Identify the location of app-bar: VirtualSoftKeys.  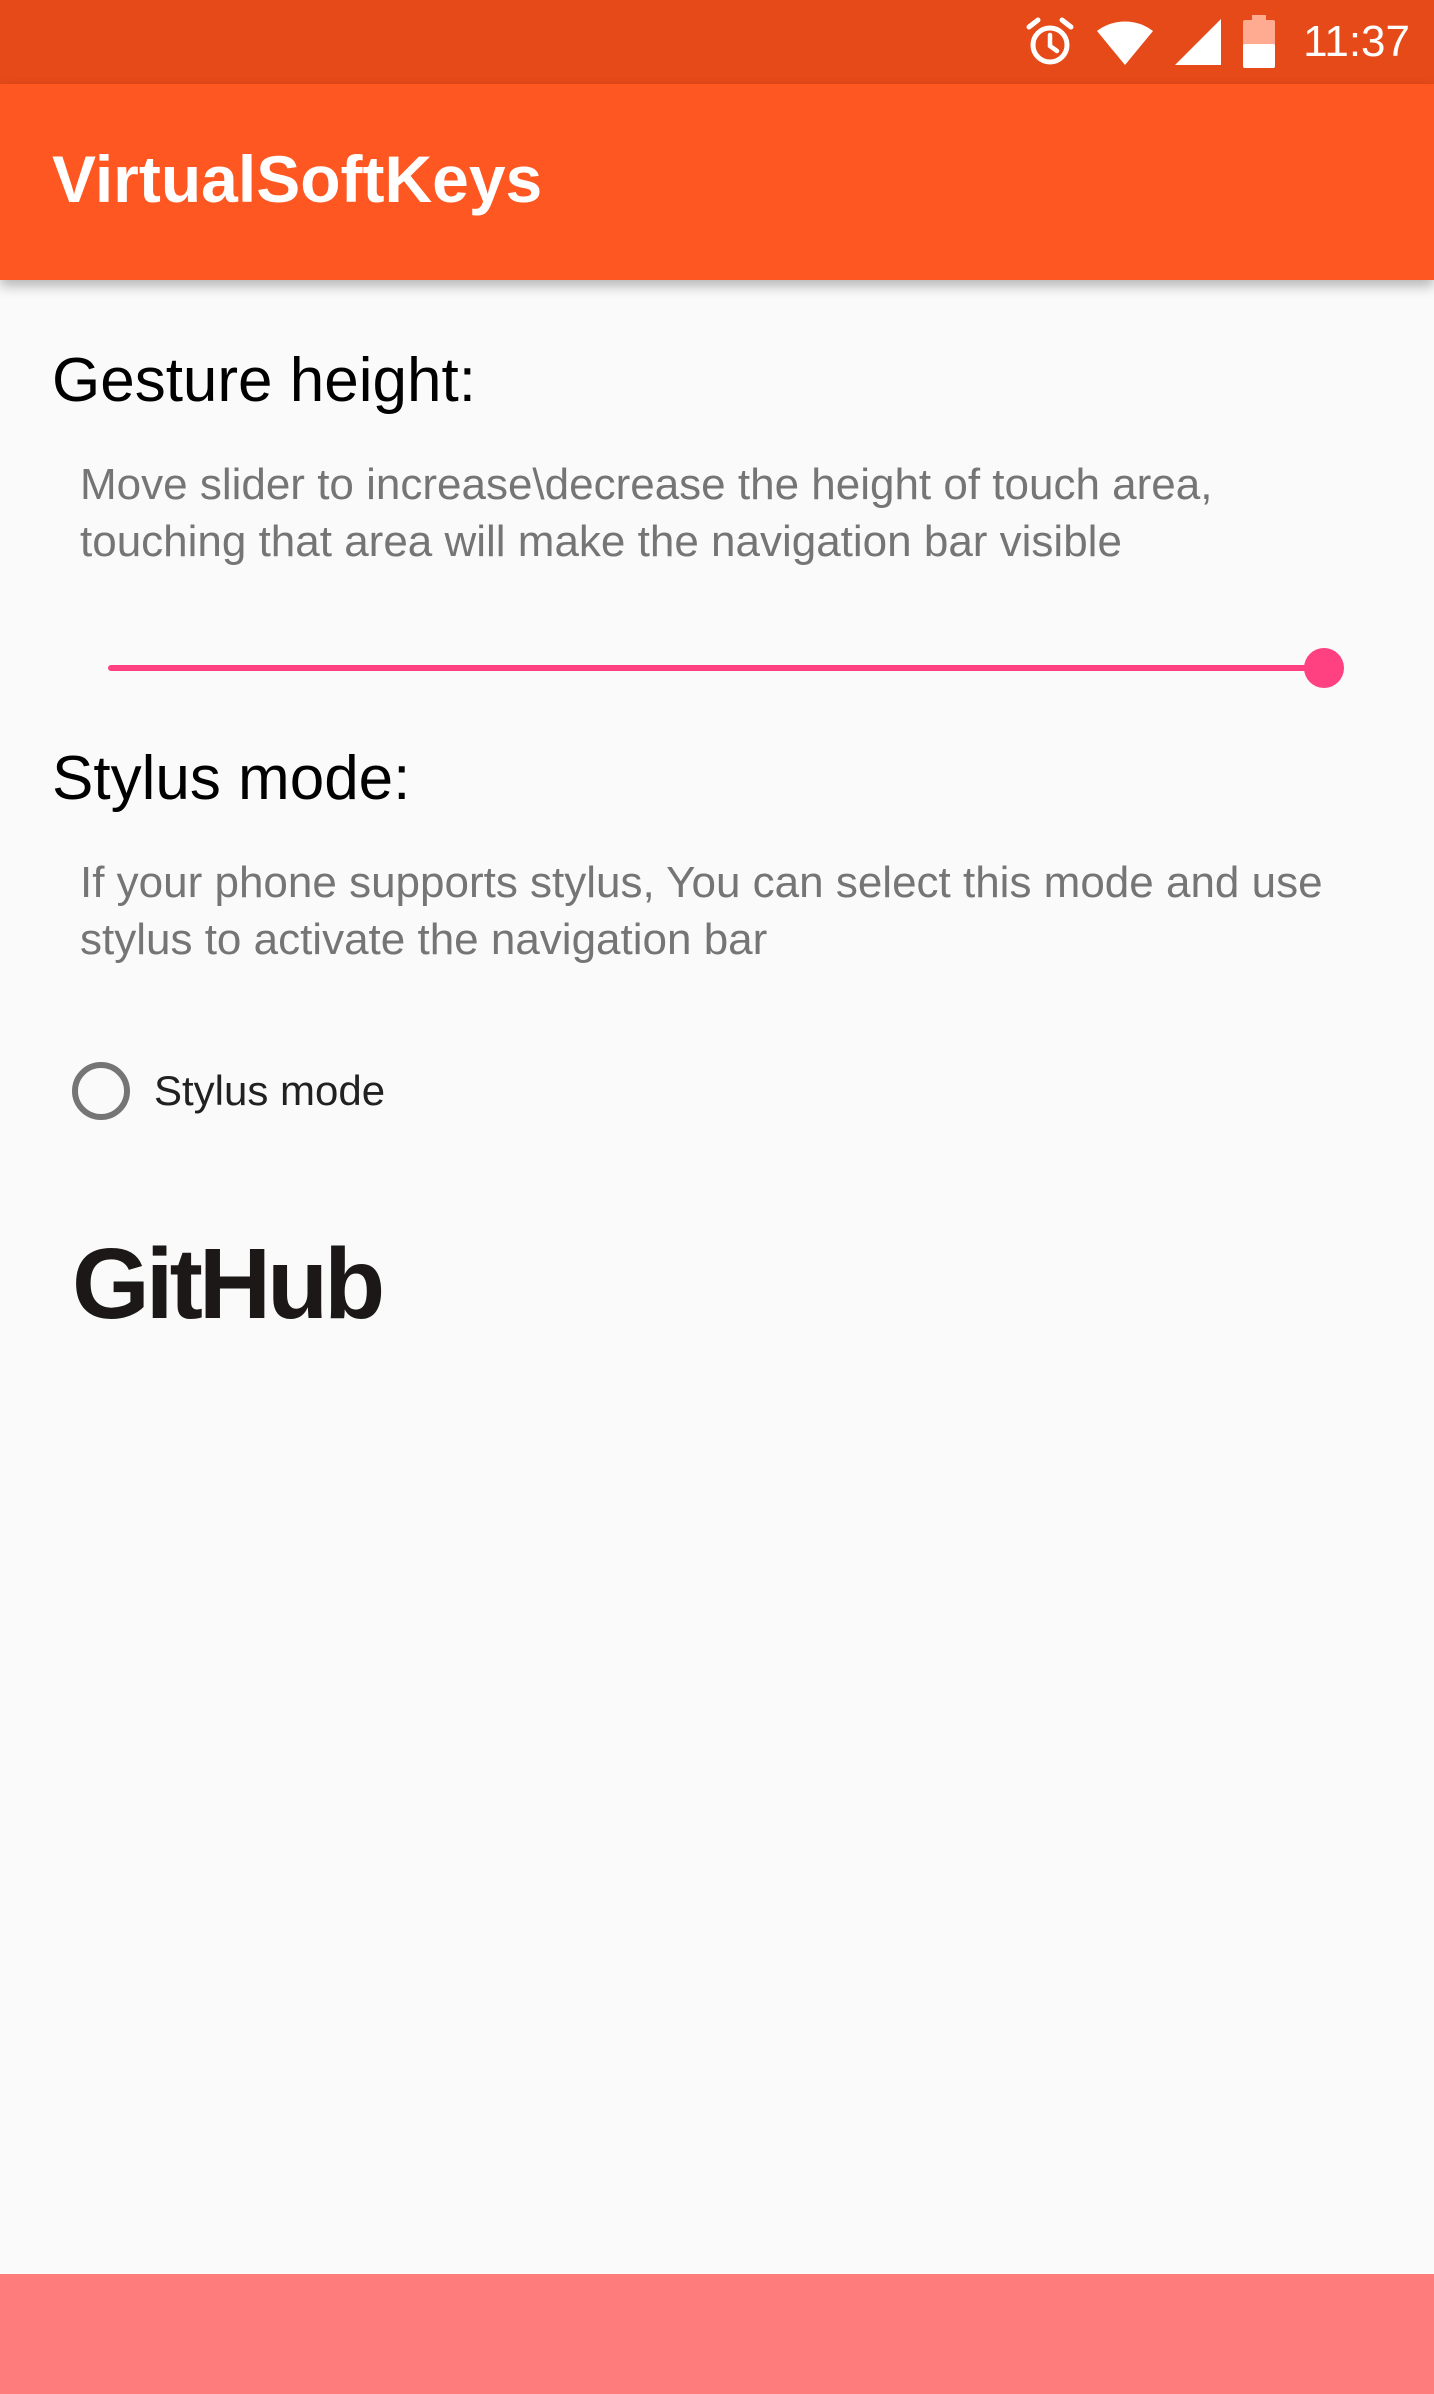
(717, 182).